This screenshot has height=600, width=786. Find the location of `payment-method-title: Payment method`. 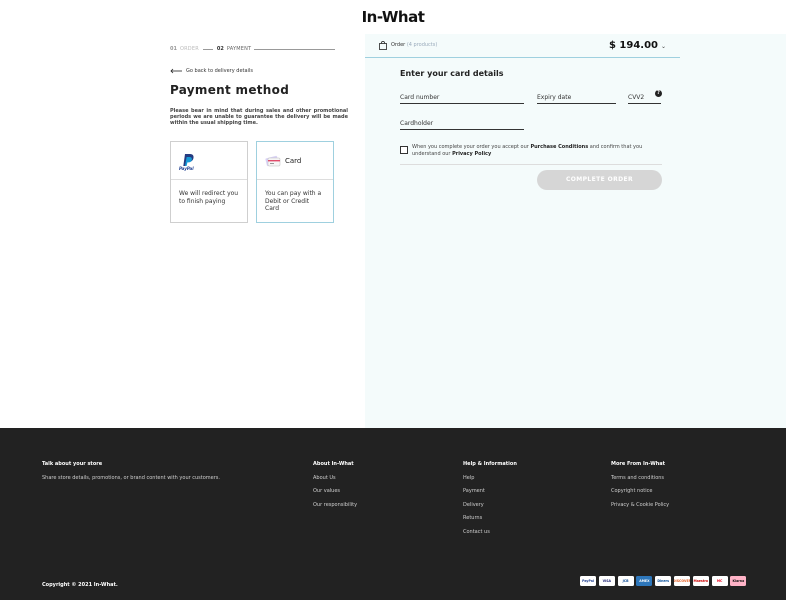

payment-method-title: Payment method is located at coordinates (230, 90).